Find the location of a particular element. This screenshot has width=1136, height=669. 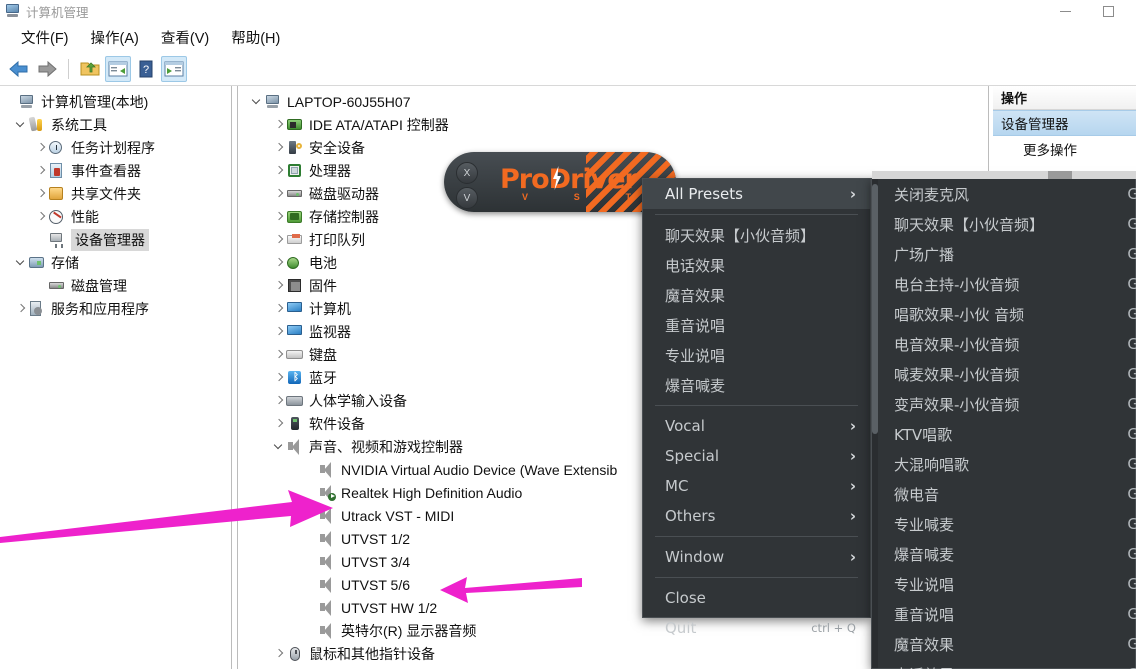

device-node-label: 英特尔(R) 显示器音频 is located at coordinates (409, 630).